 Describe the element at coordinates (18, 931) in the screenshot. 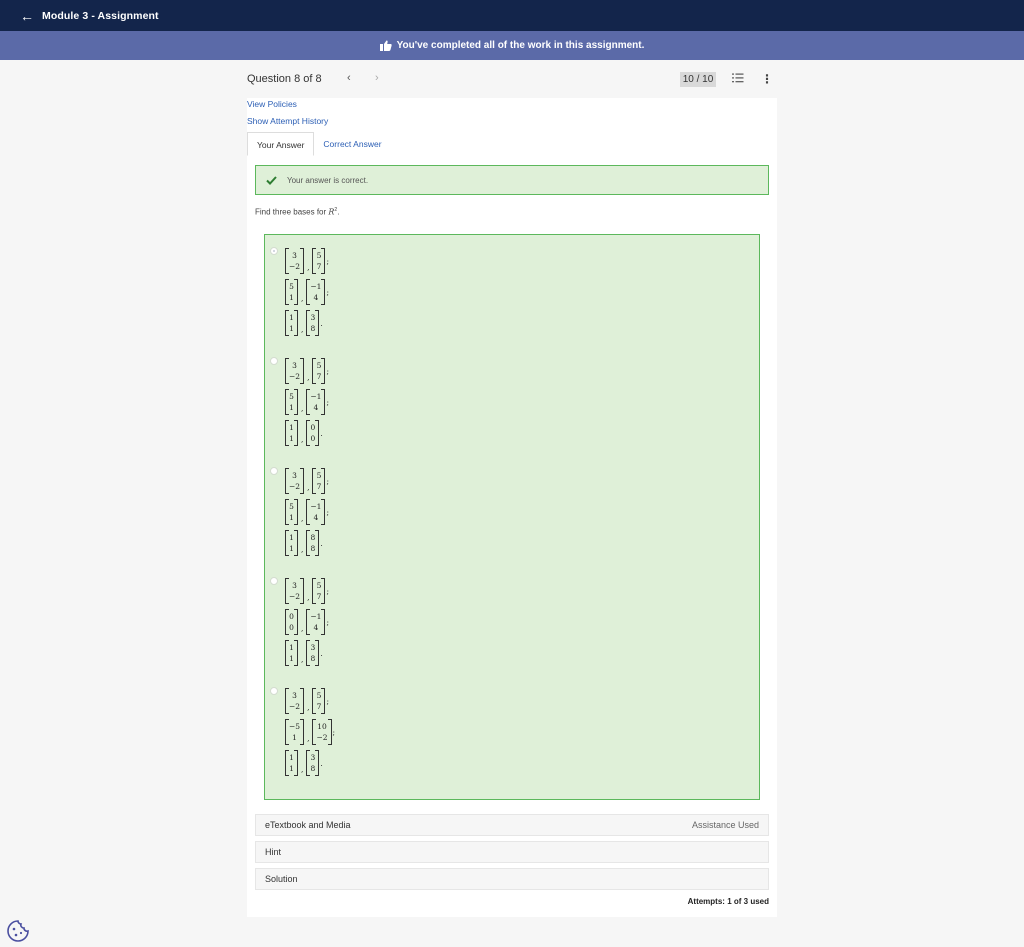

I see `cookie-icon` at that location.